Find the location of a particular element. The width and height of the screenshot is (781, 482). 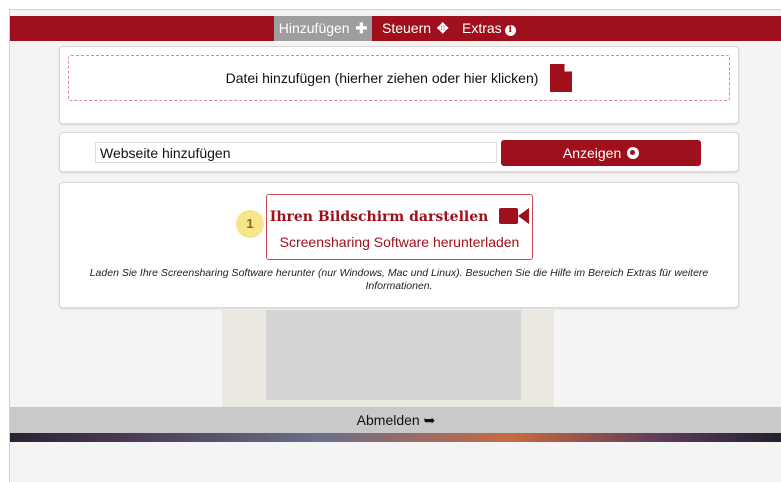

nav-add-label: Hinzufügen is located at coordinates (314, 28).